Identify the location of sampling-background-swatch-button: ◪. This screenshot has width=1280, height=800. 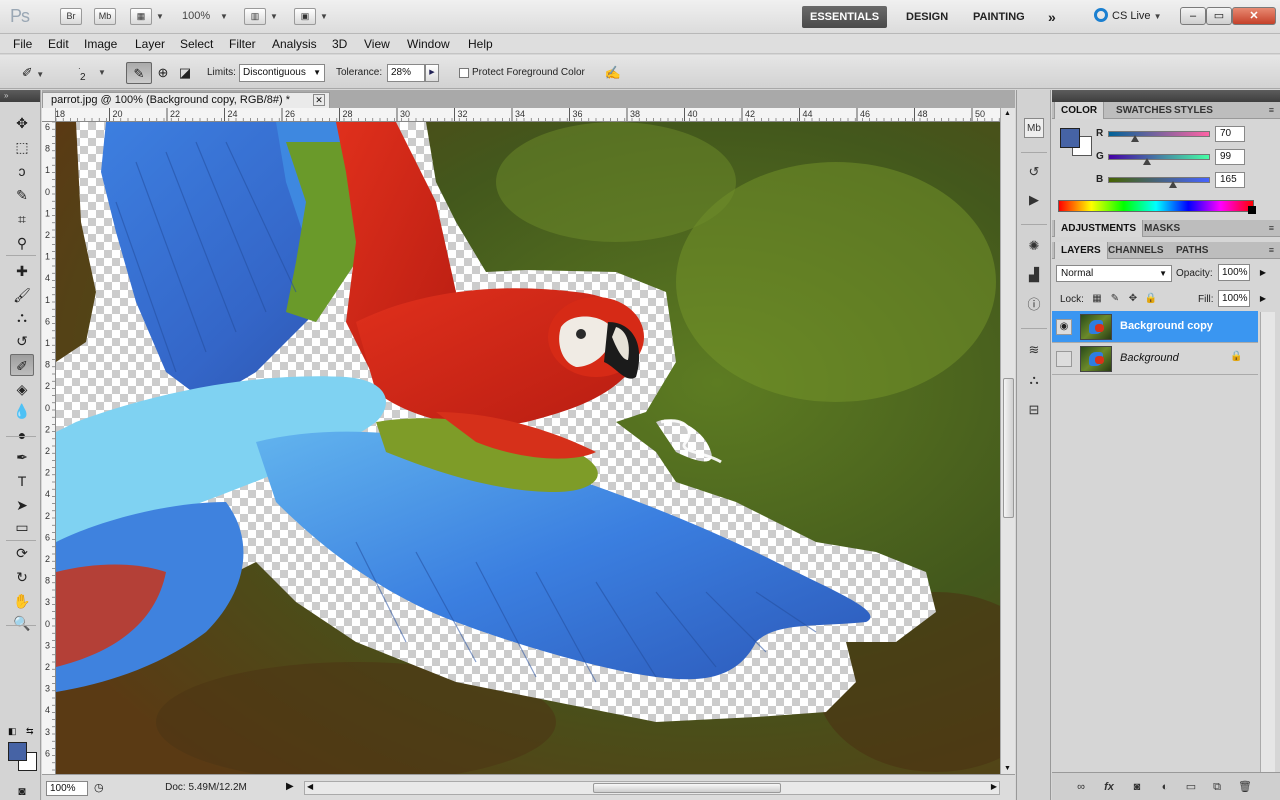
(185, 73).